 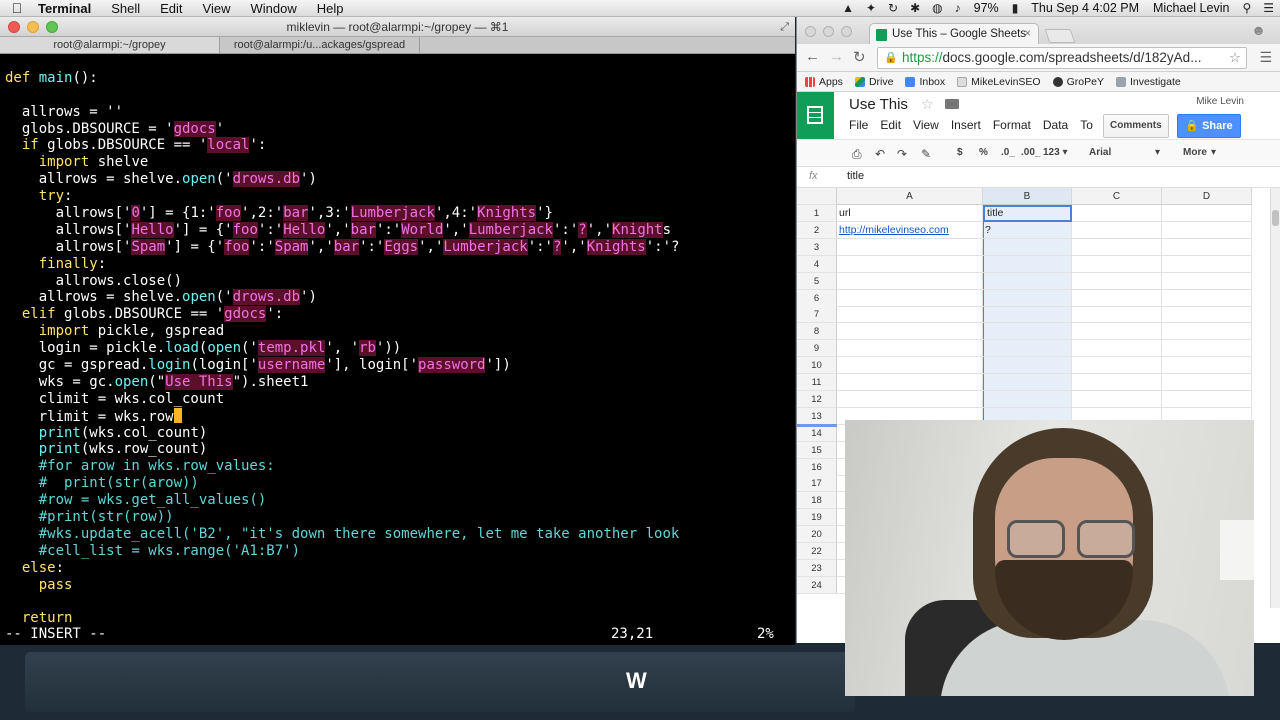 I want to click on folder-icon, so click(x=952, y=104).